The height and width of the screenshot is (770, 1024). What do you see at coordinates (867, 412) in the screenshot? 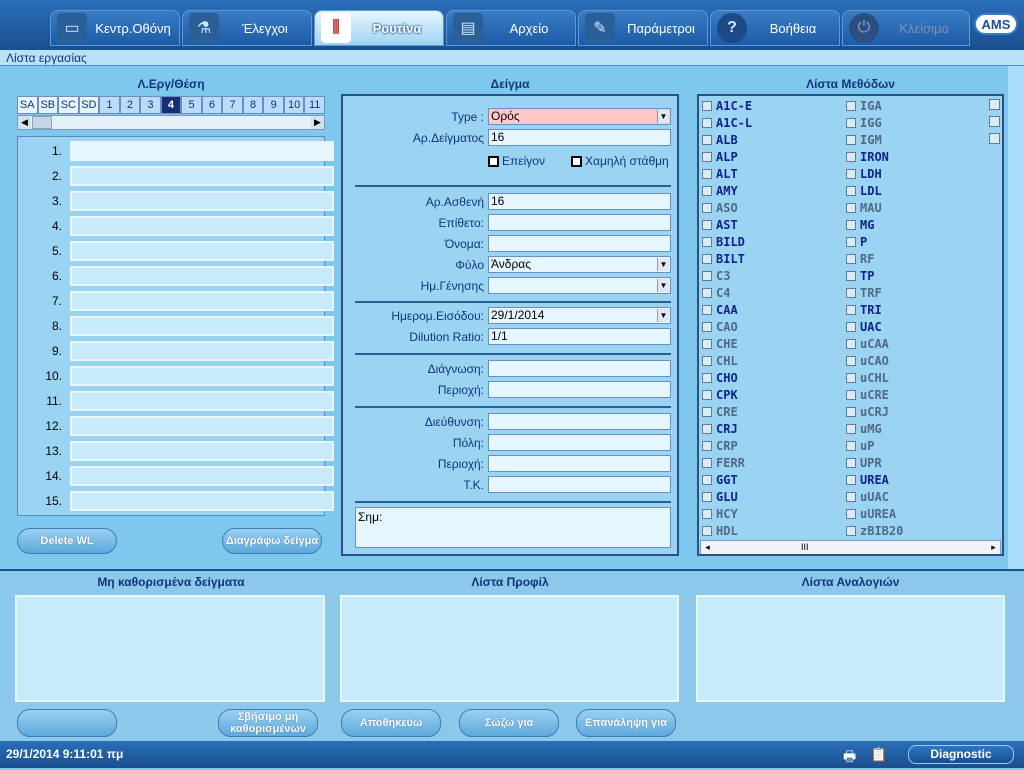
I see `method-item: uCRJ` at bounding box center [867, 412].